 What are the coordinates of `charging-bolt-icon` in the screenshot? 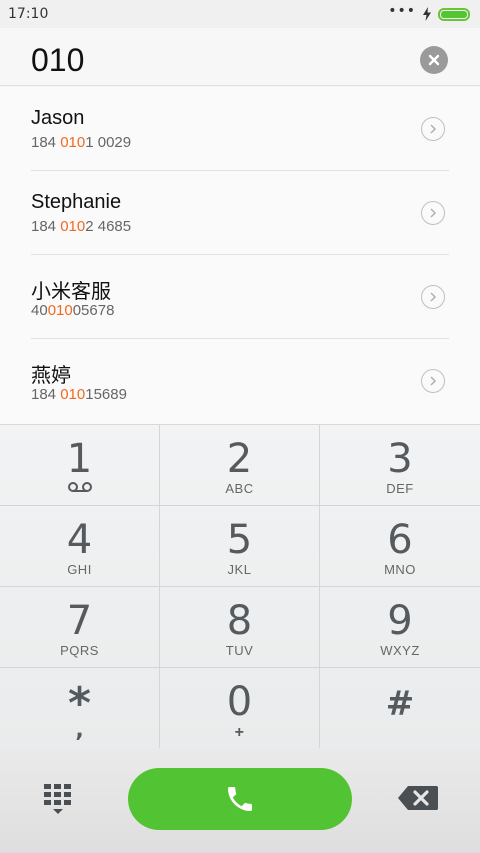 It's located at (427, 14).